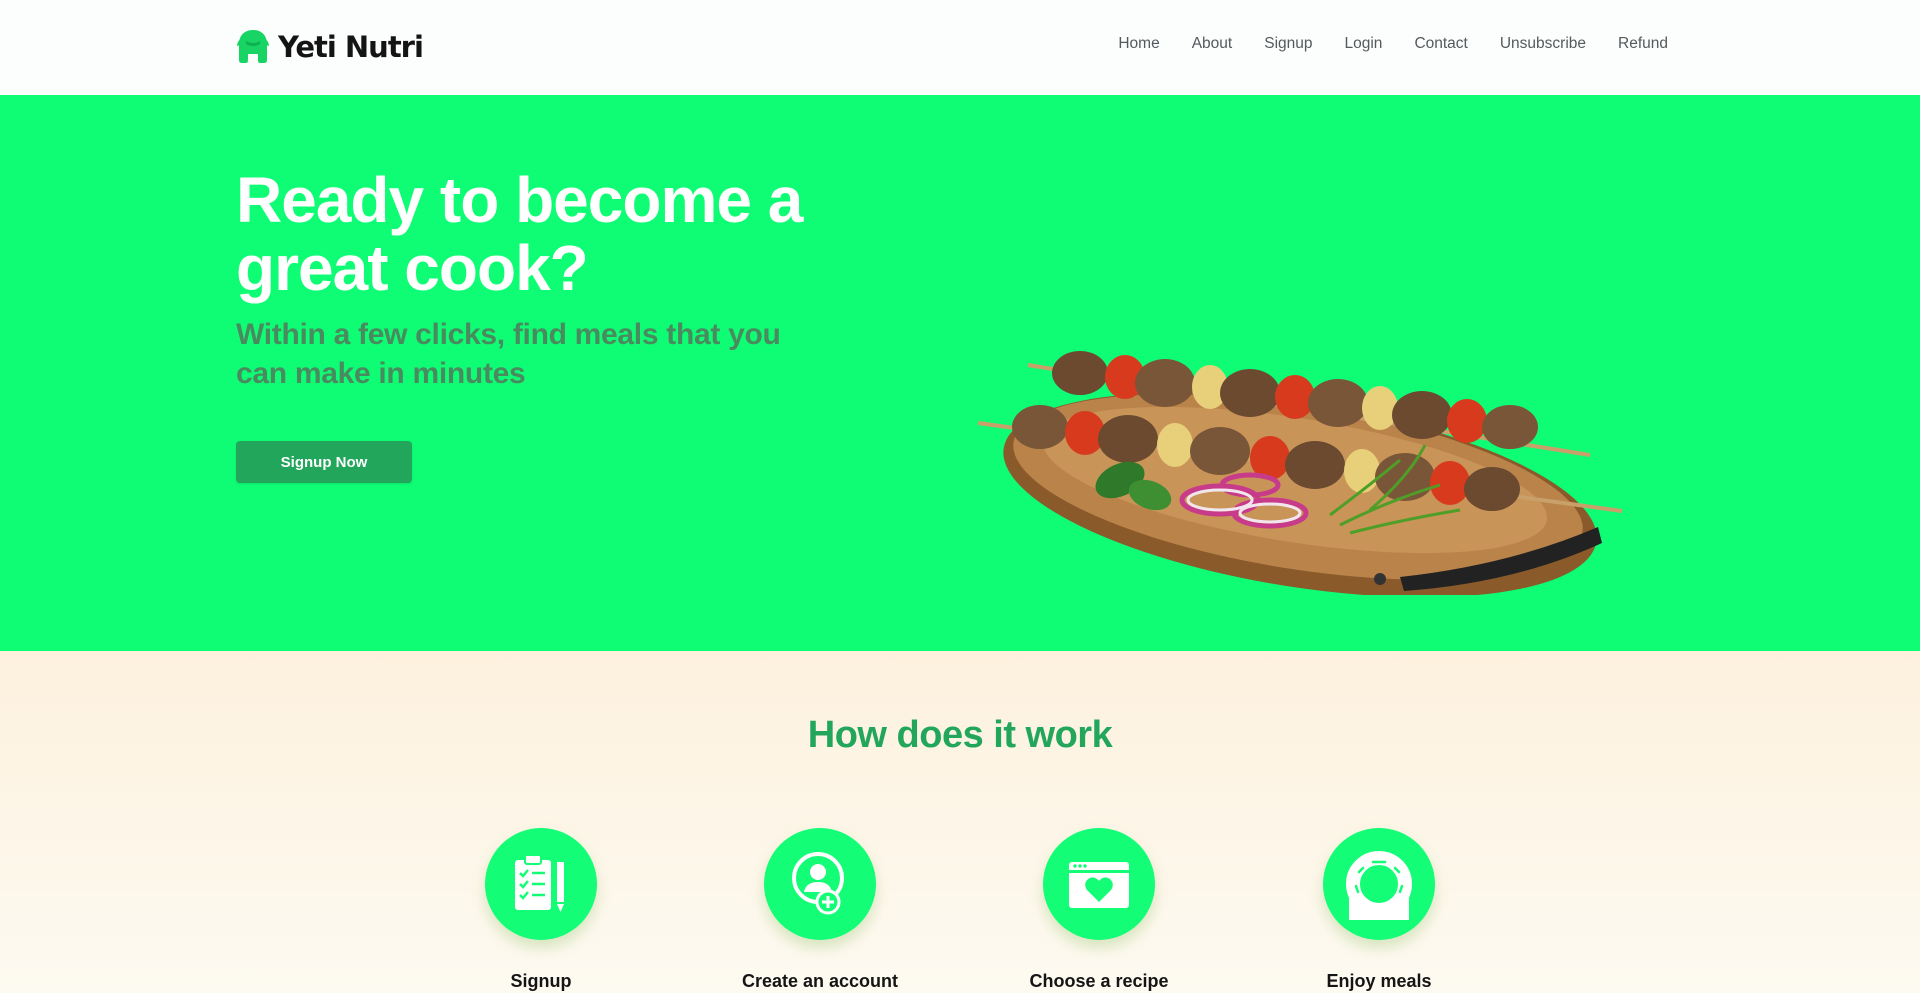 The height and width of the screenshot is (993, 1920). What do you see at coordinates (1138, 44) in the screenshot?
I see `nav-link-home: Home` at bounding box center [1138, 44].